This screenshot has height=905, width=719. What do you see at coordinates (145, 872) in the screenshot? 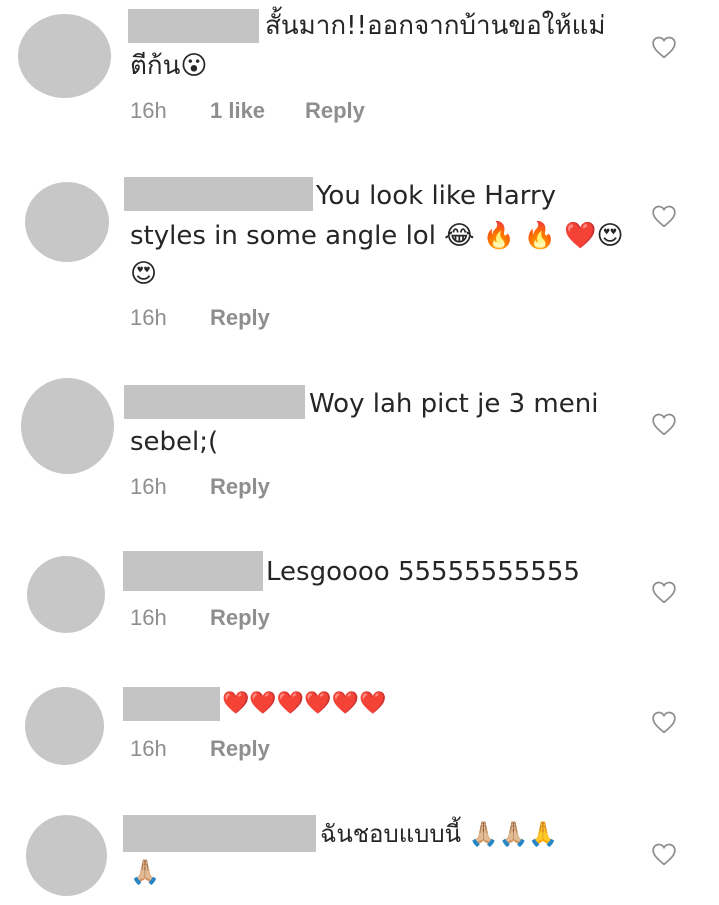
I see `comment-text-continued: 🙏🏼` at bounding box center [145, 872].